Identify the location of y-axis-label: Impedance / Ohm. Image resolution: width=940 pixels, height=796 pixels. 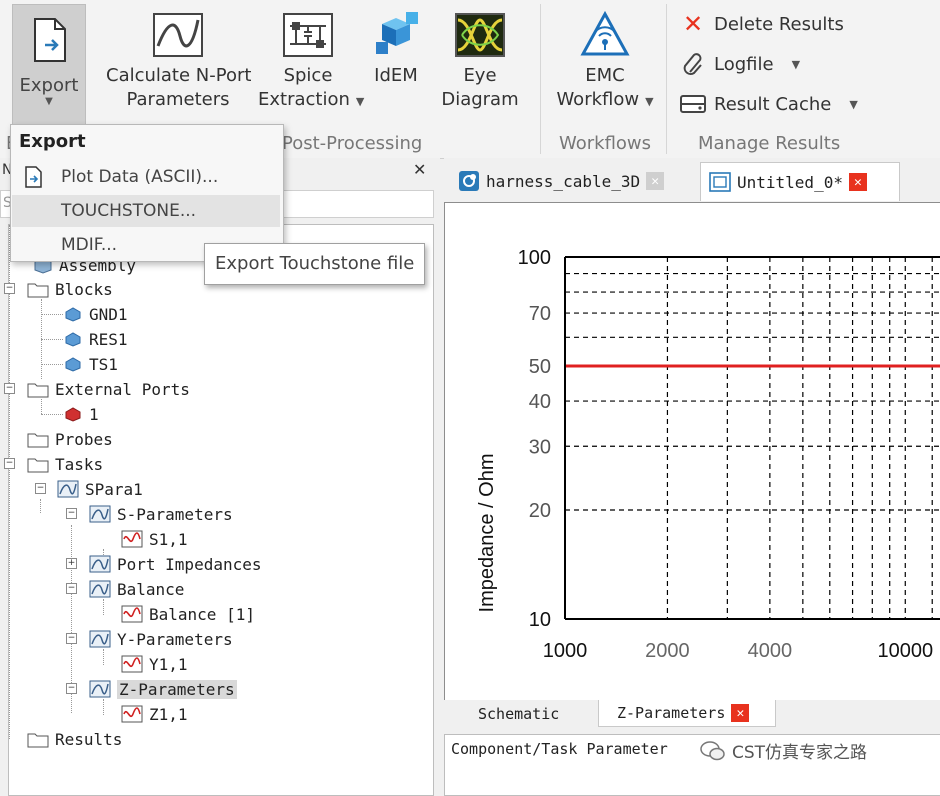
(487, 533).